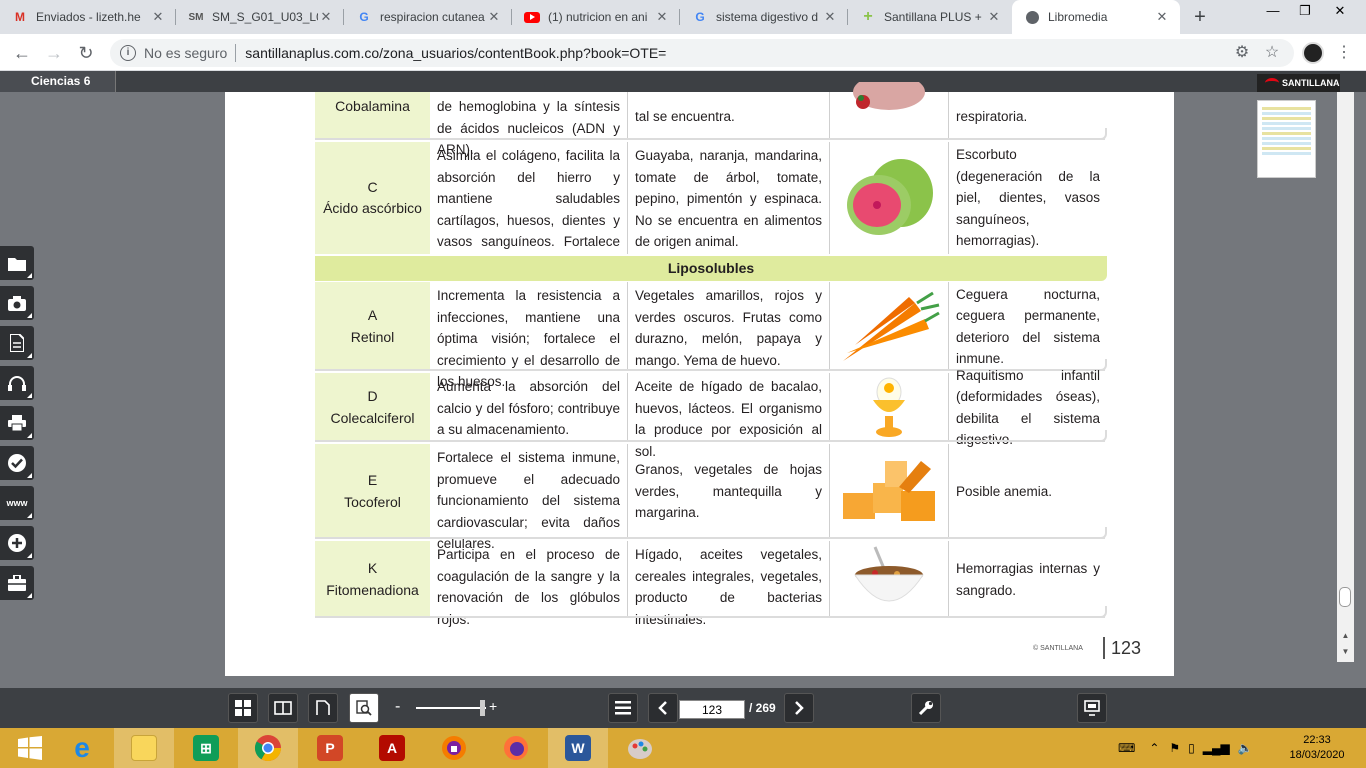  I want to click on taskbar-ie: e, so click(82, 748).